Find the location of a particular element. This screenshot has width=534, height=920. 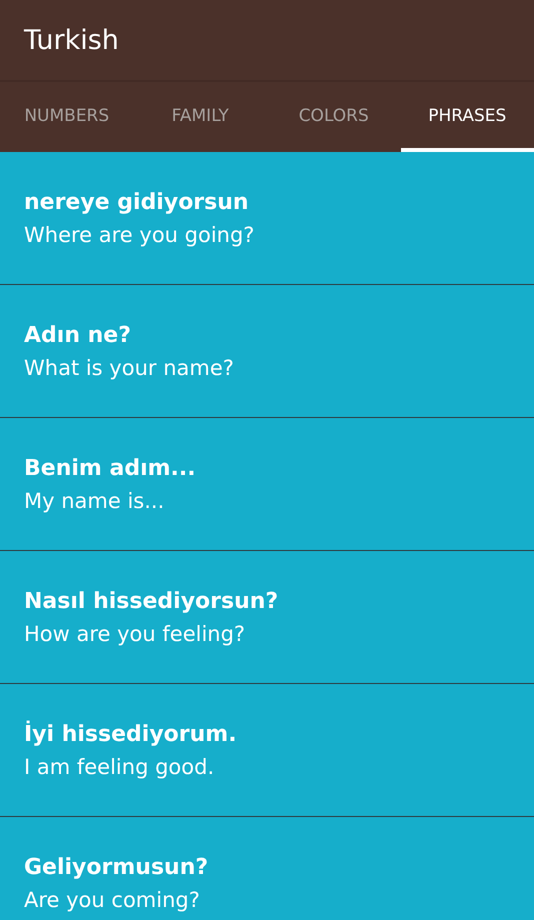

phrase-item: Geliyormusun? Are you coming? is located at coordinates (267, 868).